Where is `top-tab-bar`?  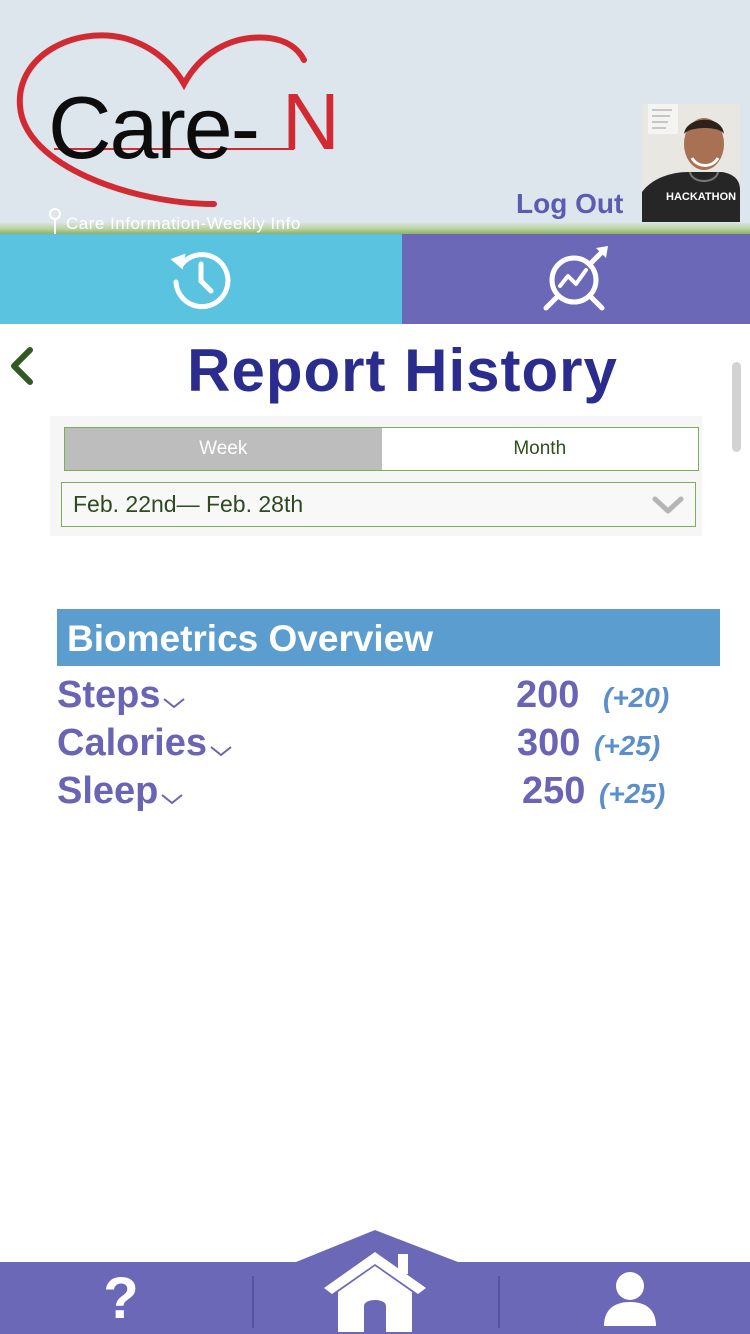 top-tab-bar is located at coordinates (375, 279).